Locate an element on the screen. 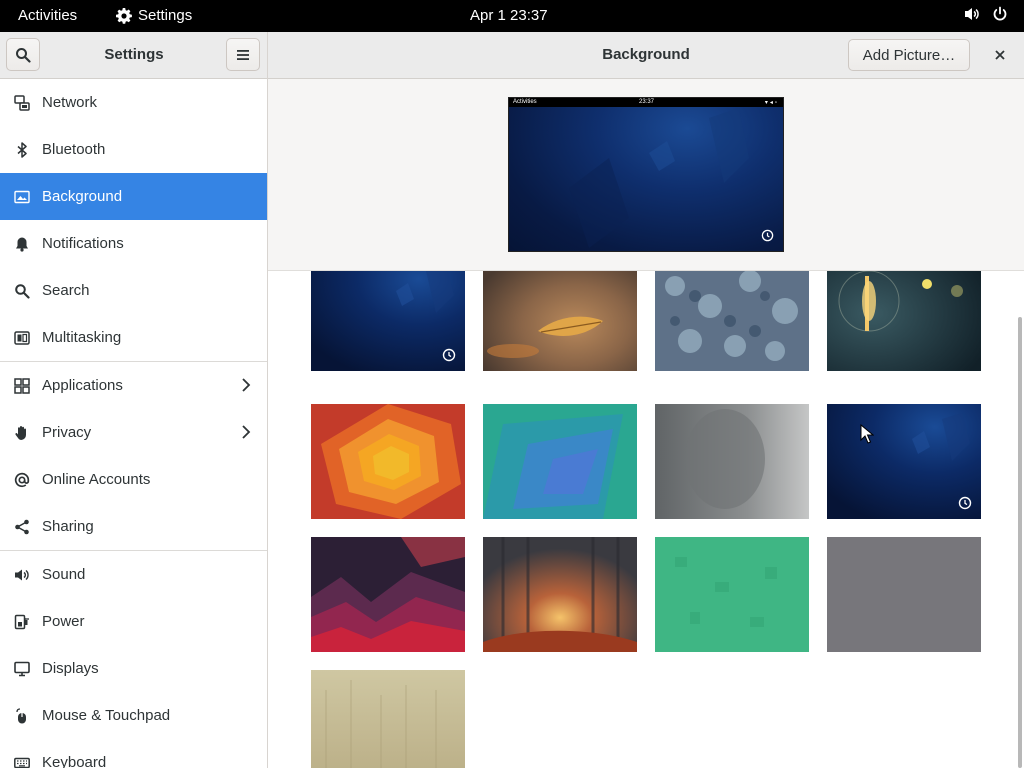  sidebar-item-notifications: Notifications is located at coordinates (133, 243).